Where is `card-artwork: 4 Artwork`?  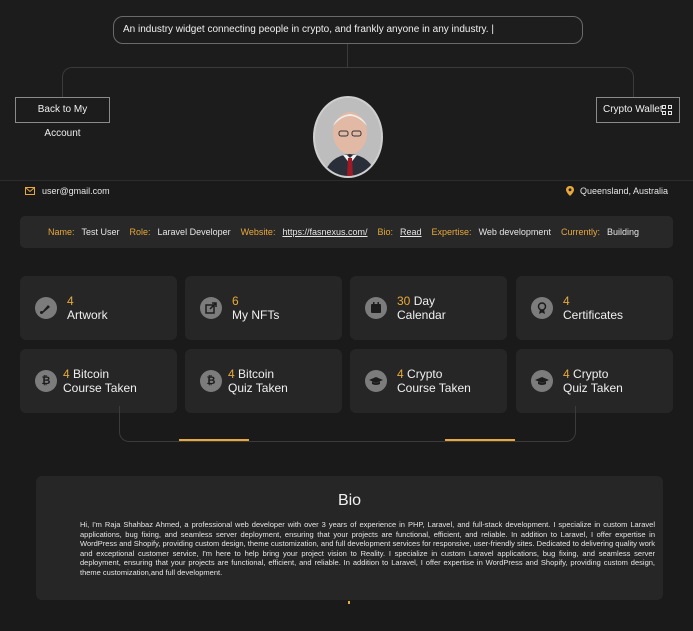 card-artwork: 4 Artwork is located at coordinates (98, 308).